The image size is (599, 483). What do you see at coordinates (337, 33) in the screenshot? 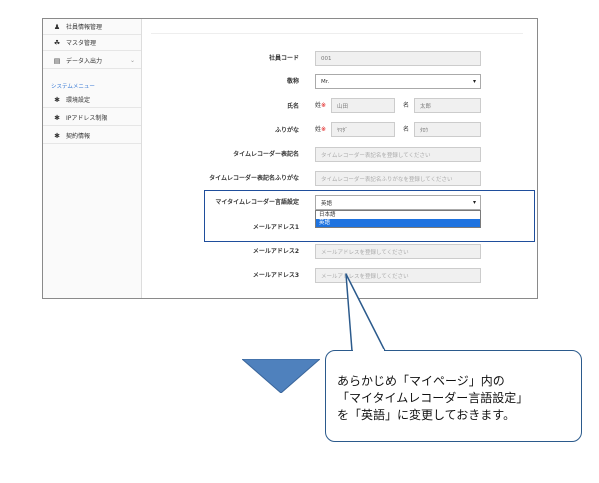
I see `divider` at bounding box center [337, 33].